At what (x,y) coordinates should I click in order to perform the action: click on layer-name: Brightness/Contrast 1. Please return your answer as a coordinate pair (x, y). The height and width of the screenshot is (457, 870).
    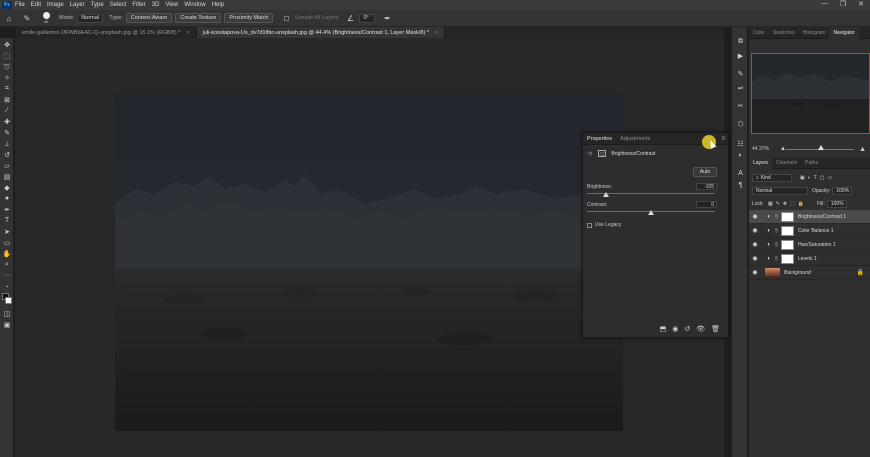
    Looking at the image, I should click on (822, 217).